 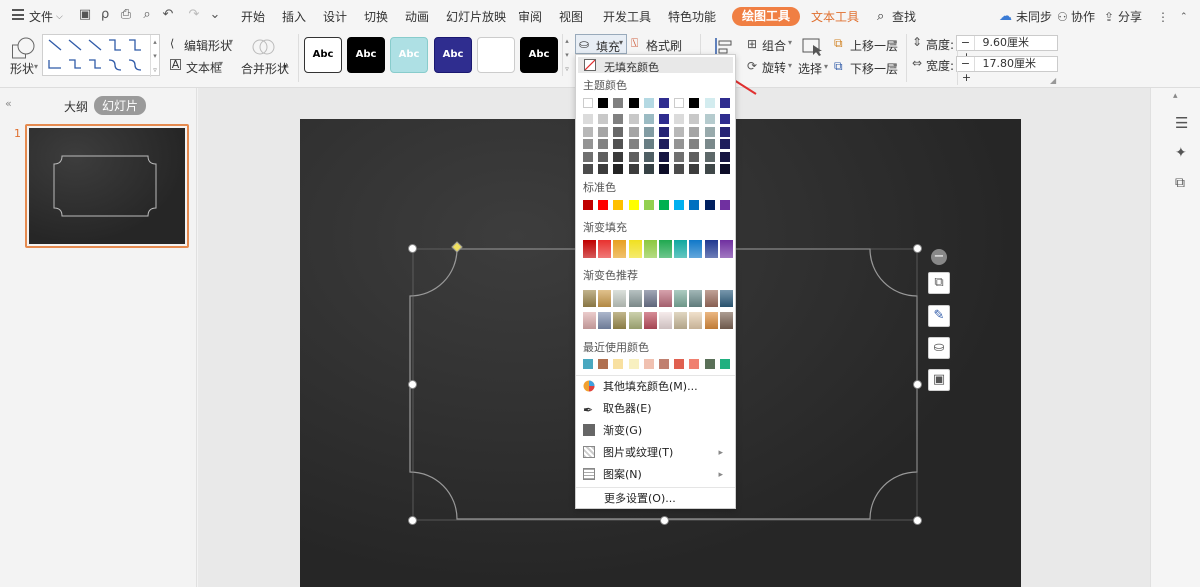 What do you see at coordinates (566, 55) in the screenshot?
I see `style-gallery-scroll: ▴ ▾ ▿` at bounding box center [566, 55].